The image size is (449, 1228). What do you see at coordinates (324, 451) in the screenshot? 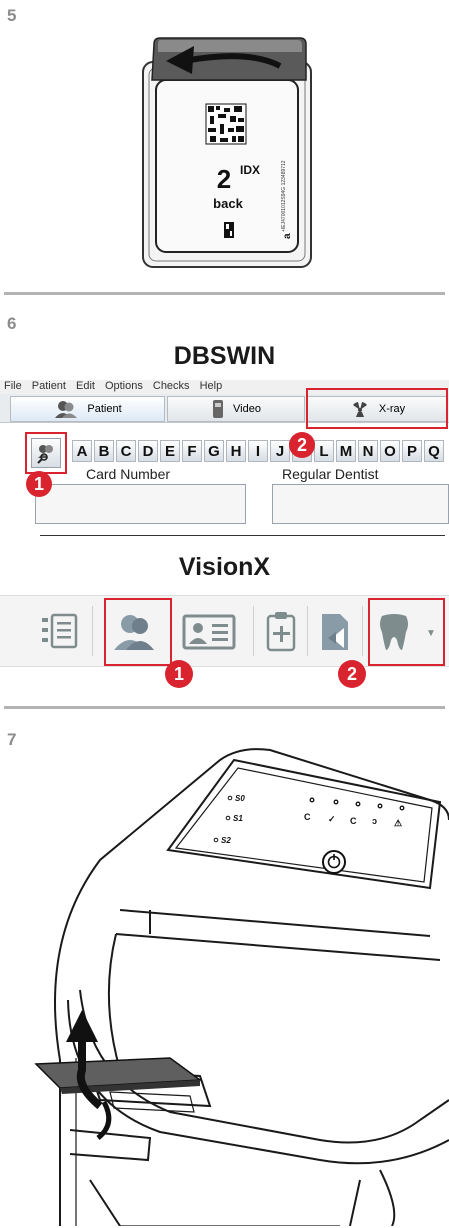
I see `letter-l: L` at bounding box center [324, 451].